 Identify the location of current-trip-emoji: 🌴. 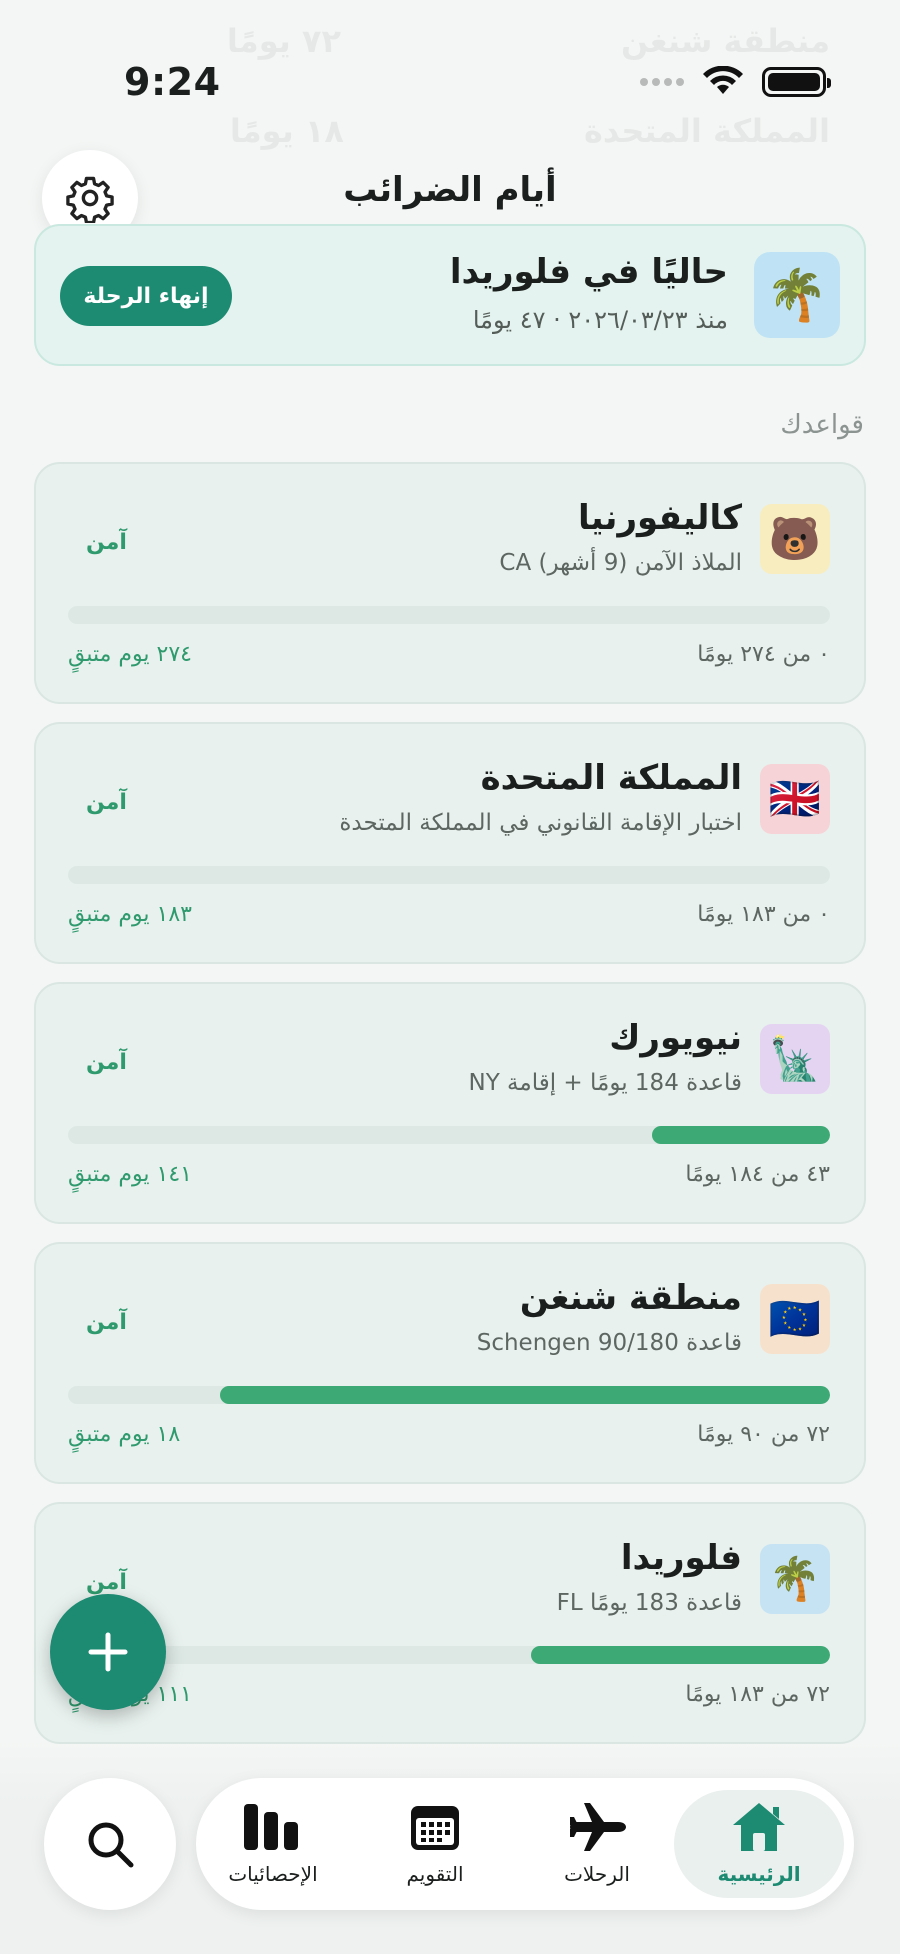
(797, 294).